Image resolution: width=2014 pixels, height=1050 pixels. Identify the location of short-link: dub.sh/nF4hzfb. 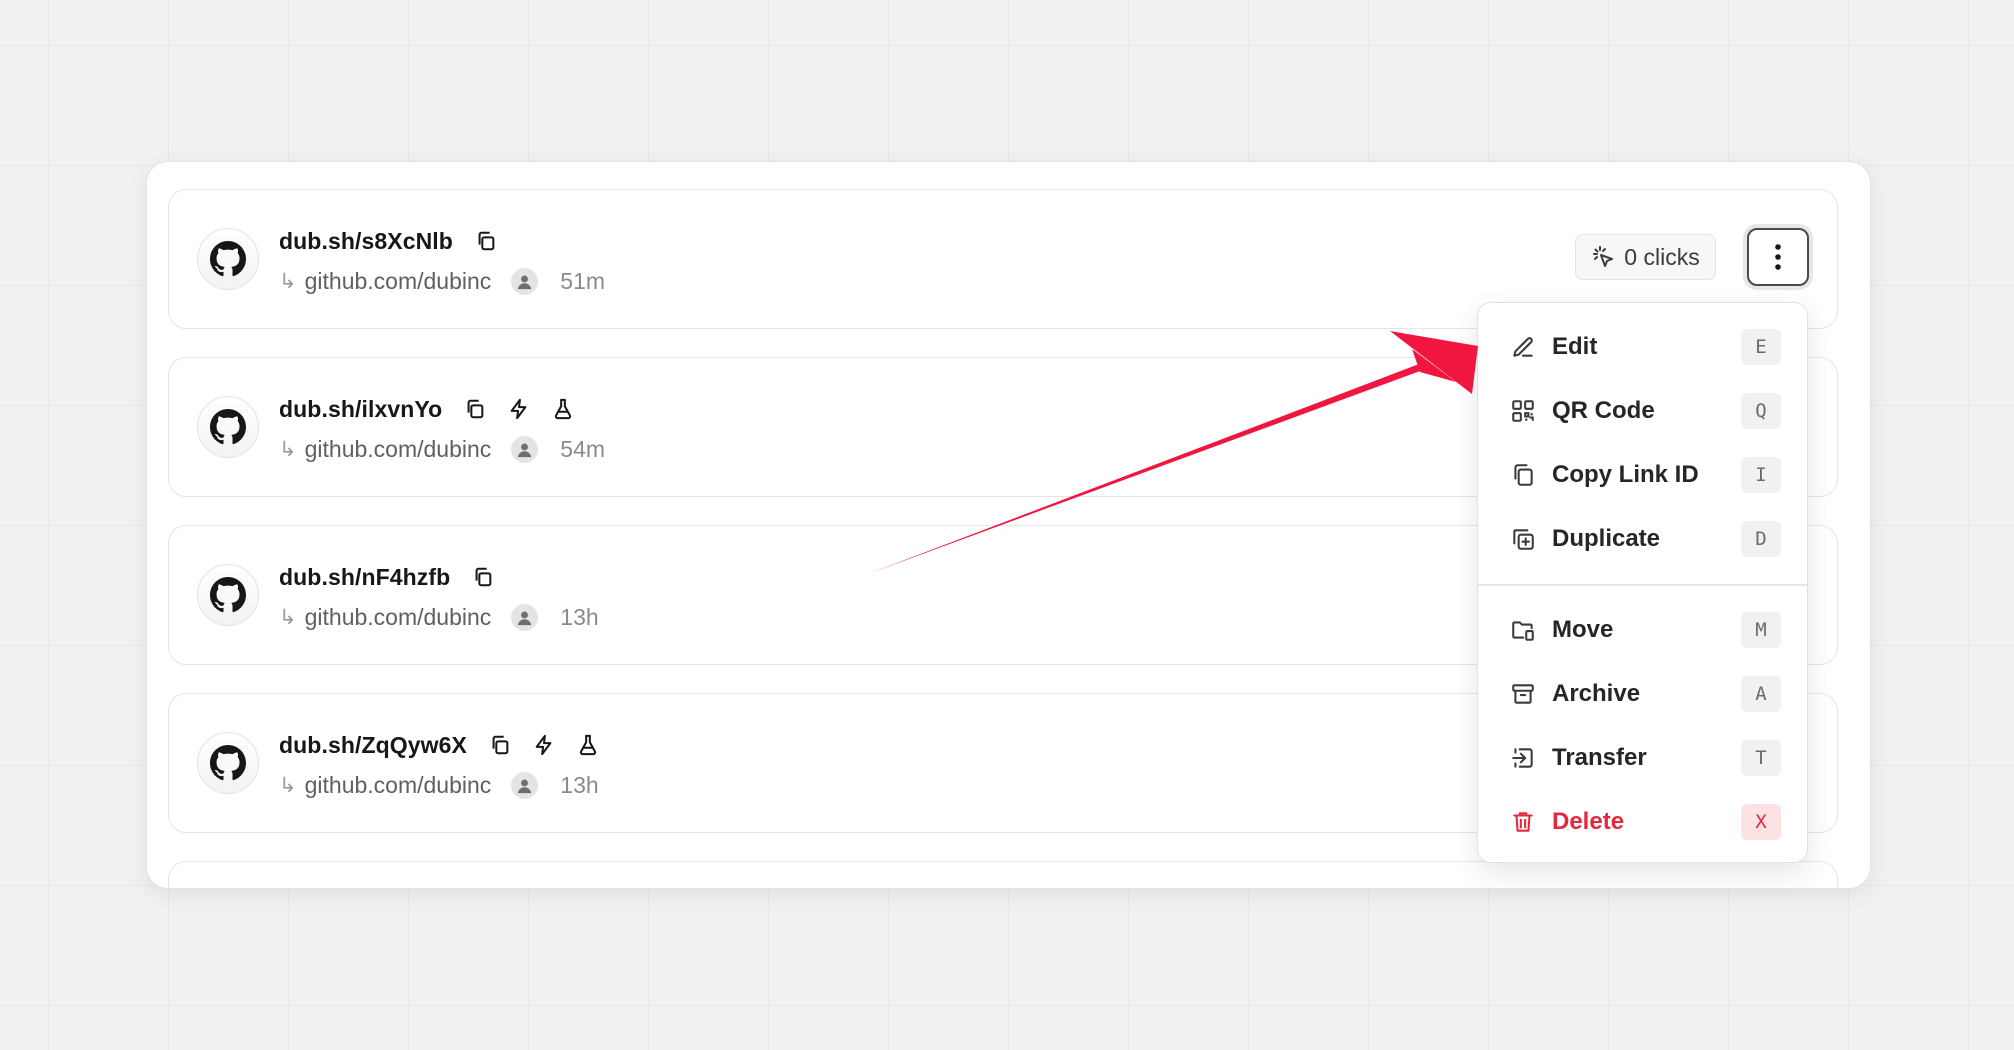
(364, 577).